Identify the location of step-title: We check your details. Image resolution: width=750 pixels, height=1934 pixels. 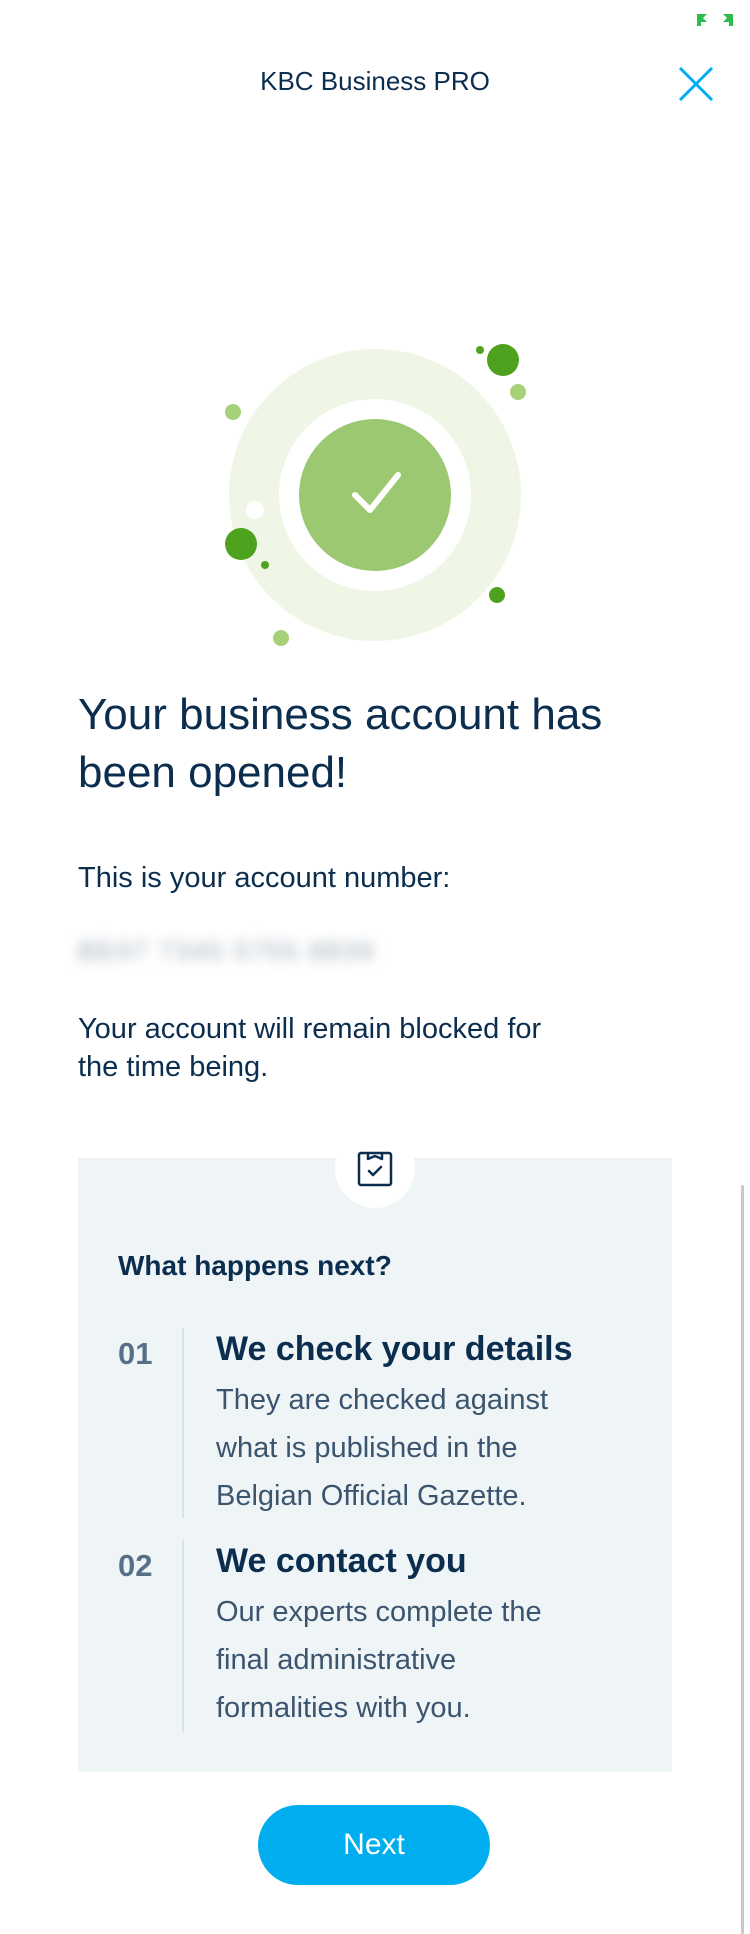
(394, 1349).